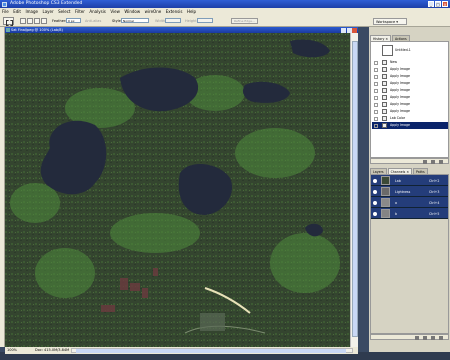  I want to click on document-window-controls, so click(349, 30).